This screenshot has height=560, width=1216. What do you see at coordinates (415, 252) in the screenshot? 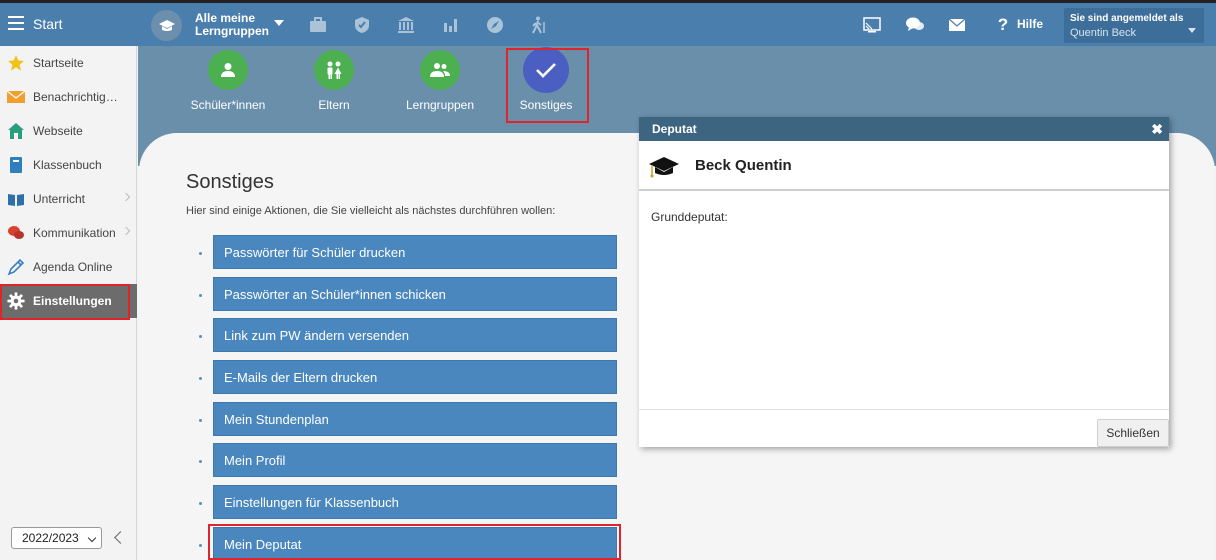
I see `action-passwoerter-drucken: Passwörter für Schüler drucken` at bounding box center [415, 252].